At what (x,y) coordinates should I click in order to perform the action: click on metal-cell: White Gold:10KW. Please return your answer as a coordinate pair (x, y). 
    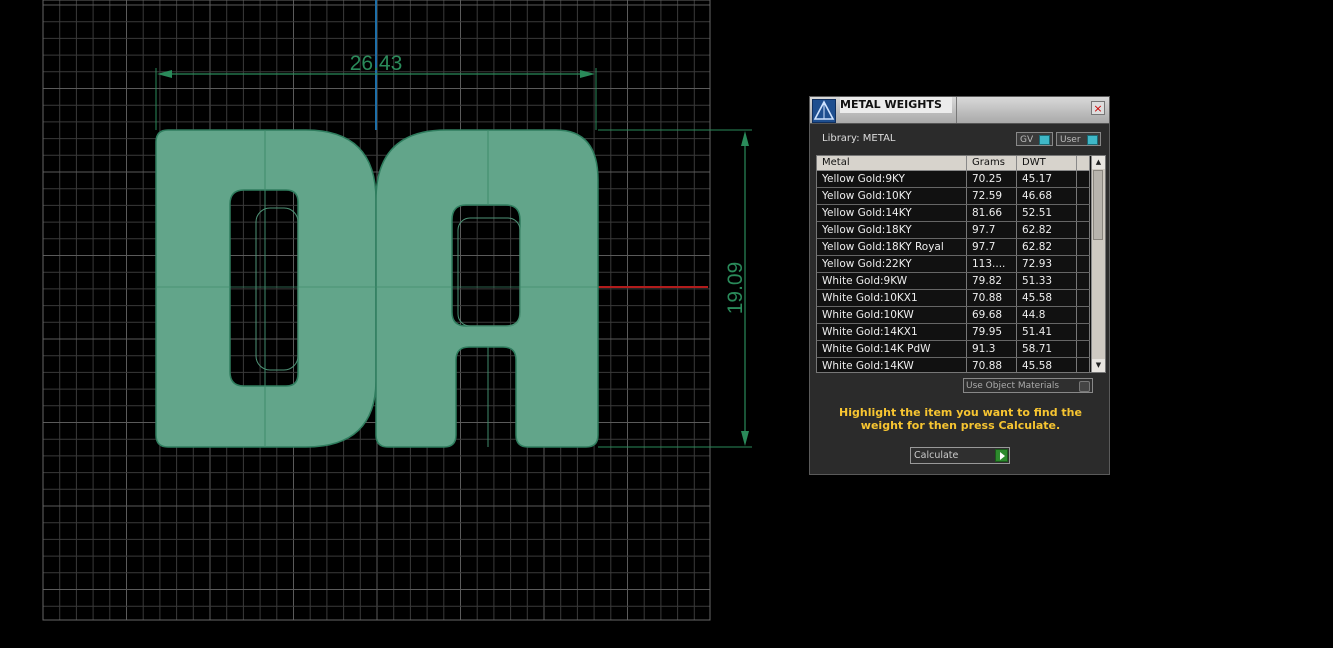
    Looking at the image, I should click on (892, 315).